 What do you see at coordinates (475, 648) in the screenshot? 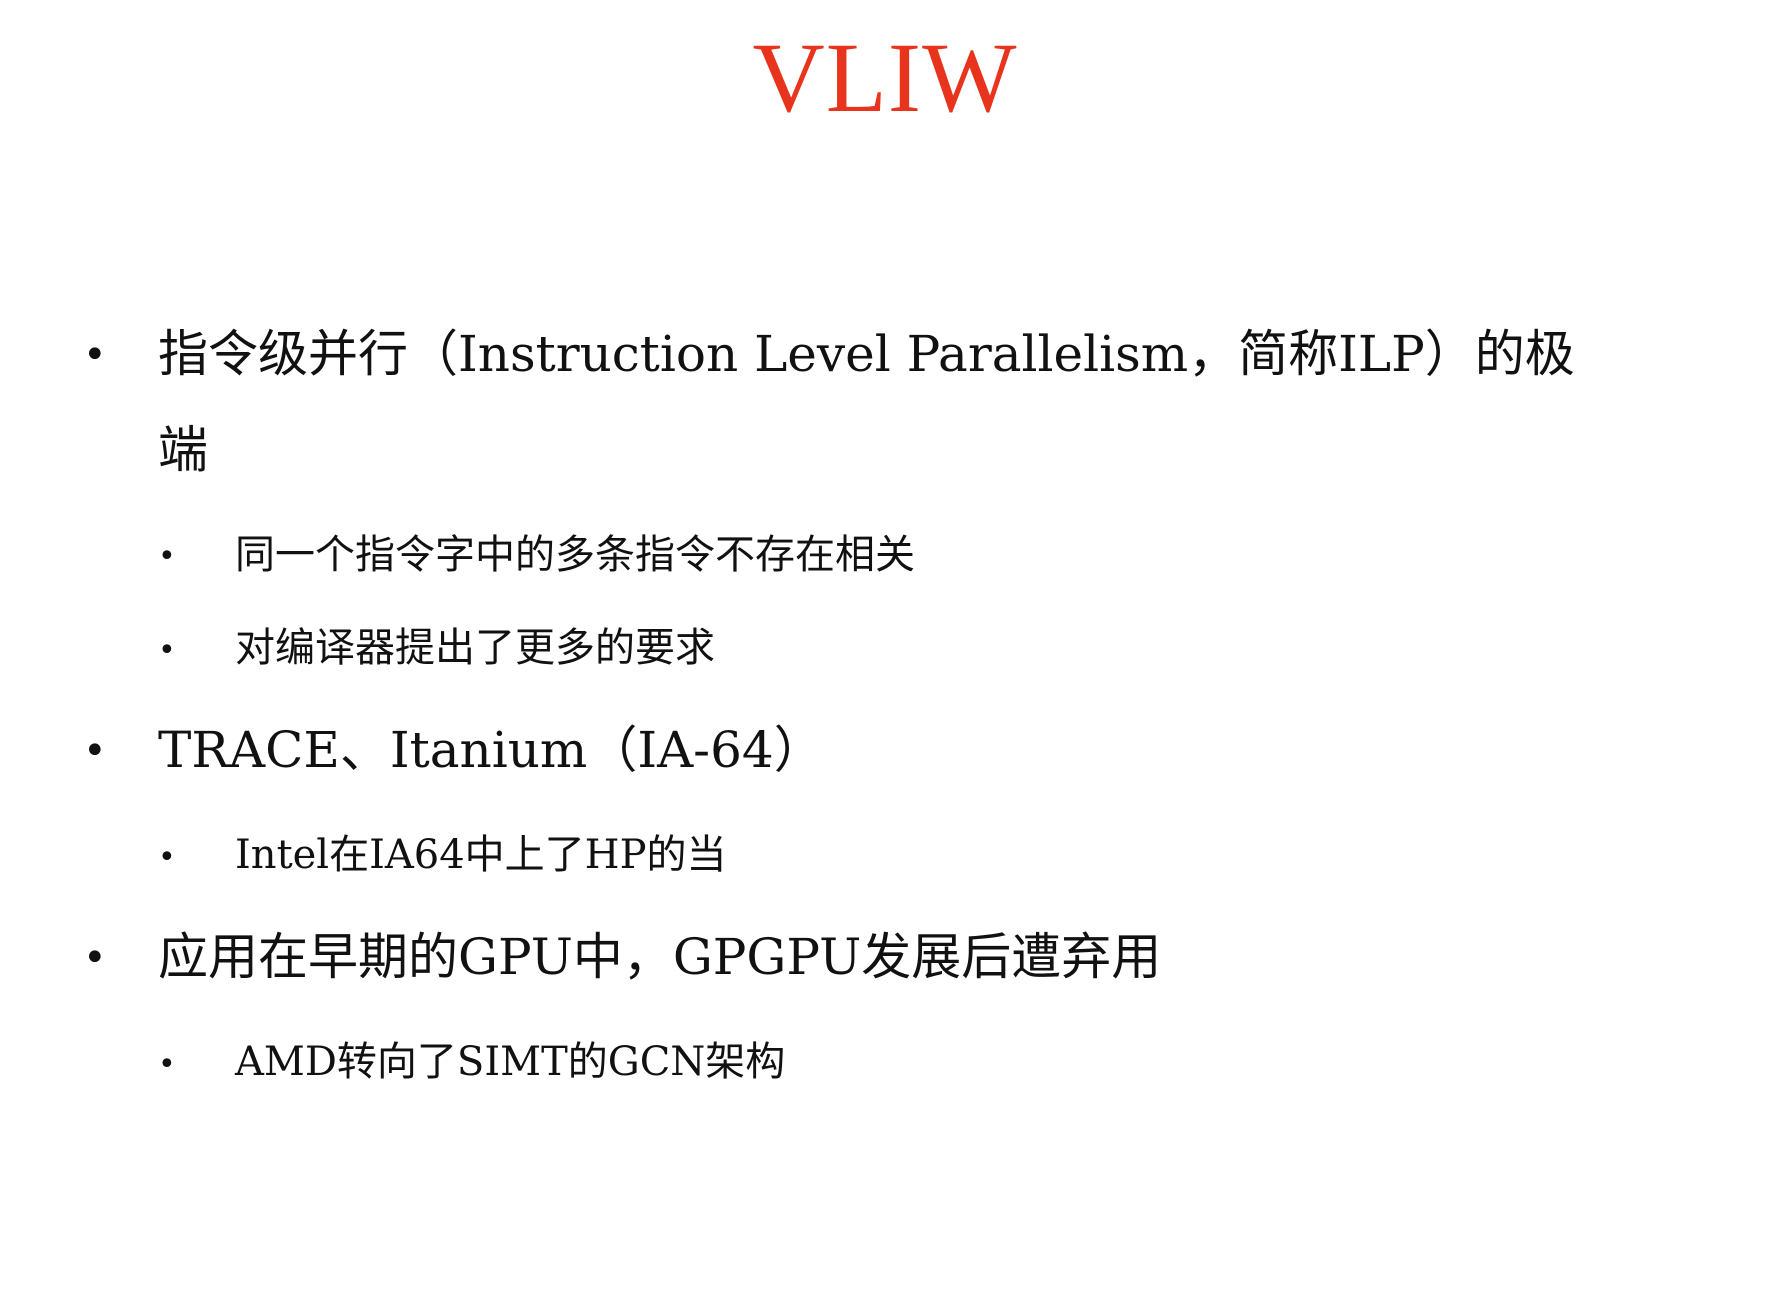
I see `sub-bullet-text-1-2: 对编译器提出了更多的要求` at bounding box center [475, 648].